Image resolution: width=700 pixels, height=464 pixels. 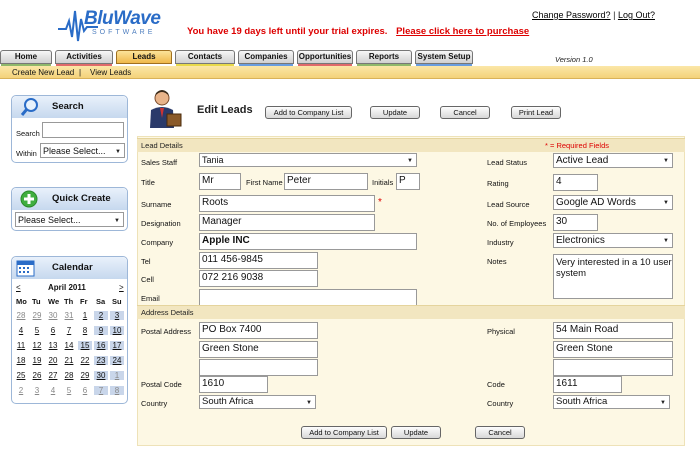 What do you see at coordinates (326, 181) in the screenshot?
I see `first-name-input: Peter` at bounding box center [326, 181].